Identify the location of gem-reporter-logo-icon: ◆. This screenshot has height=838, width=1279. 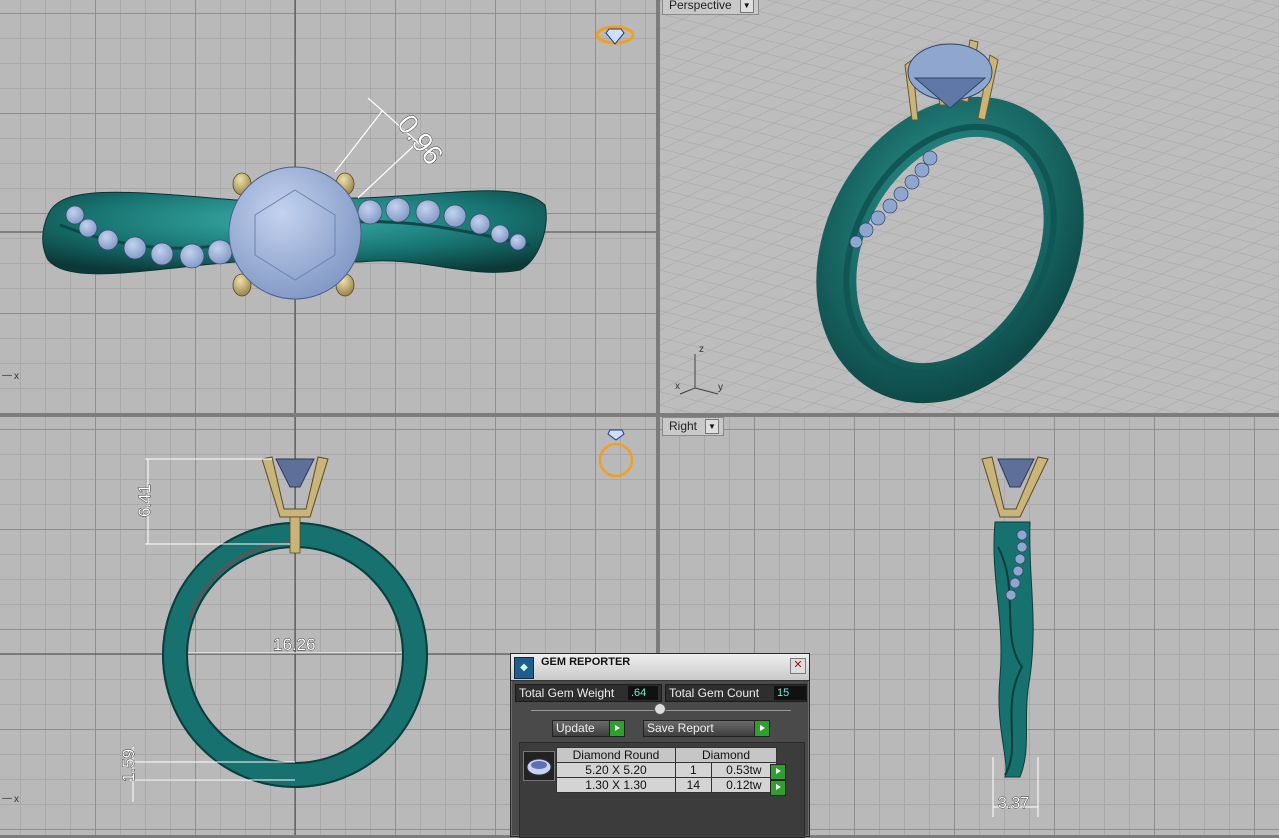
(524, 668).